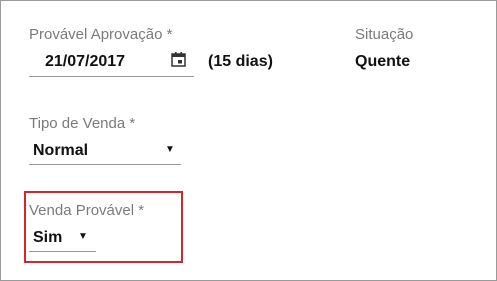 The width and height of the screenshot is (497, 281). I want to click on approval-date-underline, so click(111, 76).